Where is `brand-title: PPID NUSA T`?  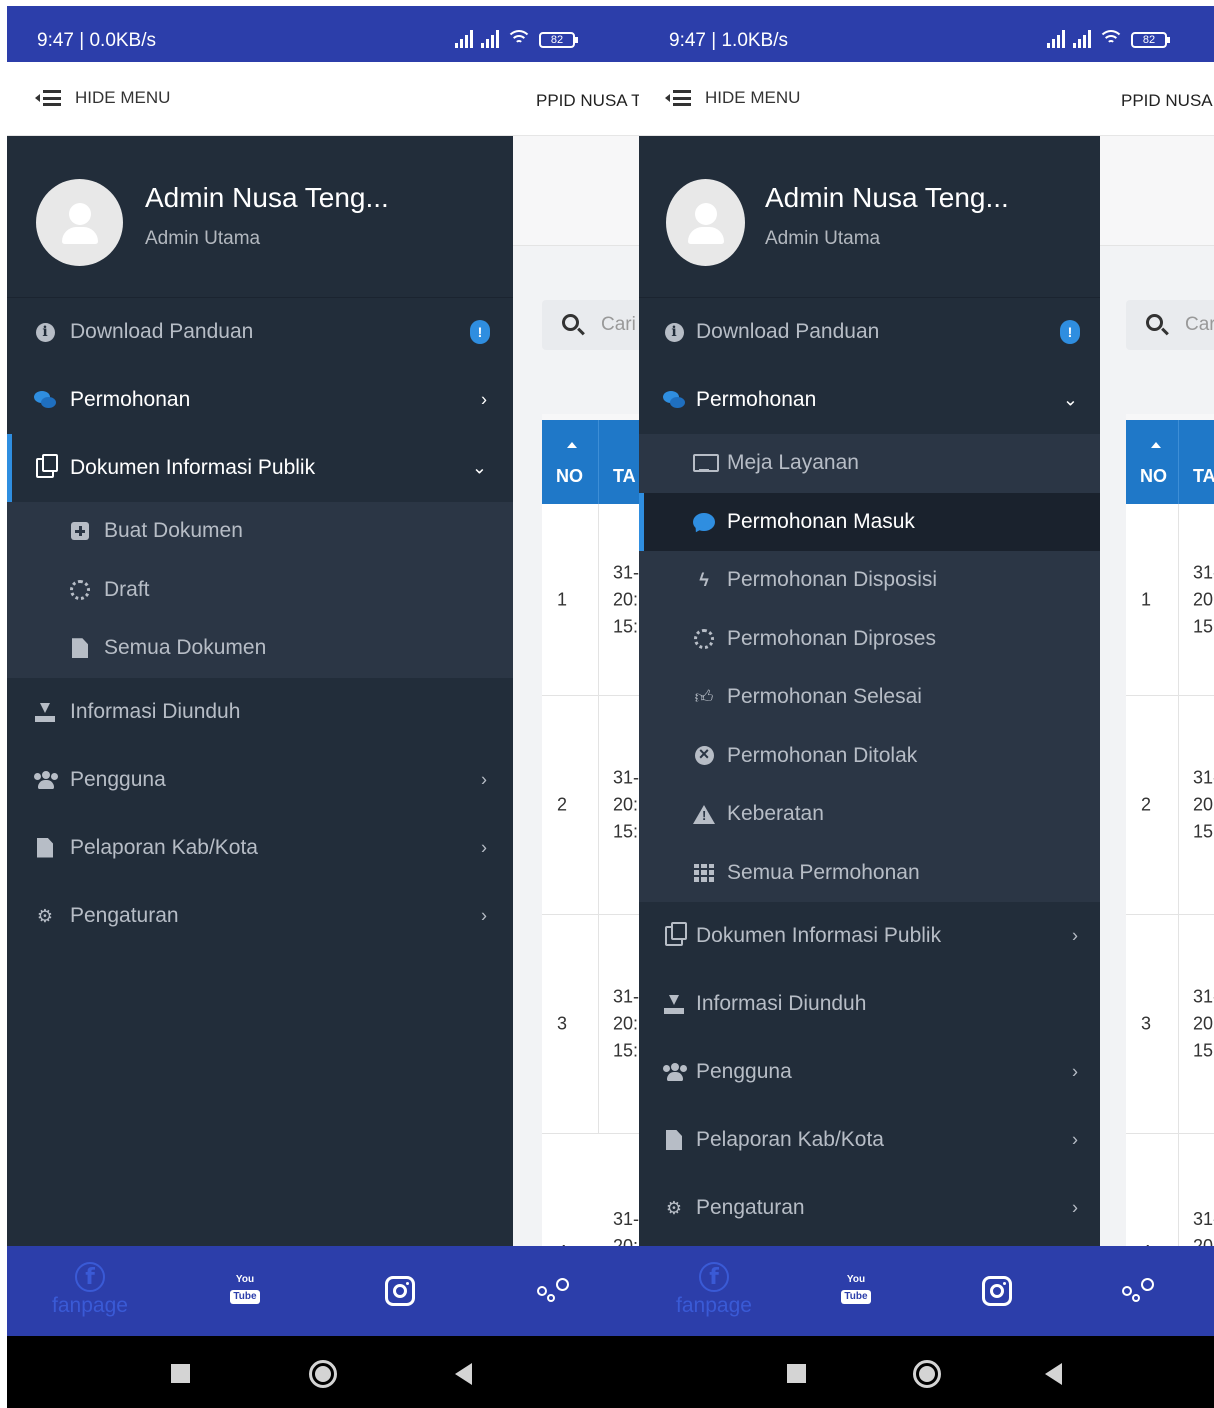
brand-title: PPID NUSA T is located at coordinates (1167, 100).